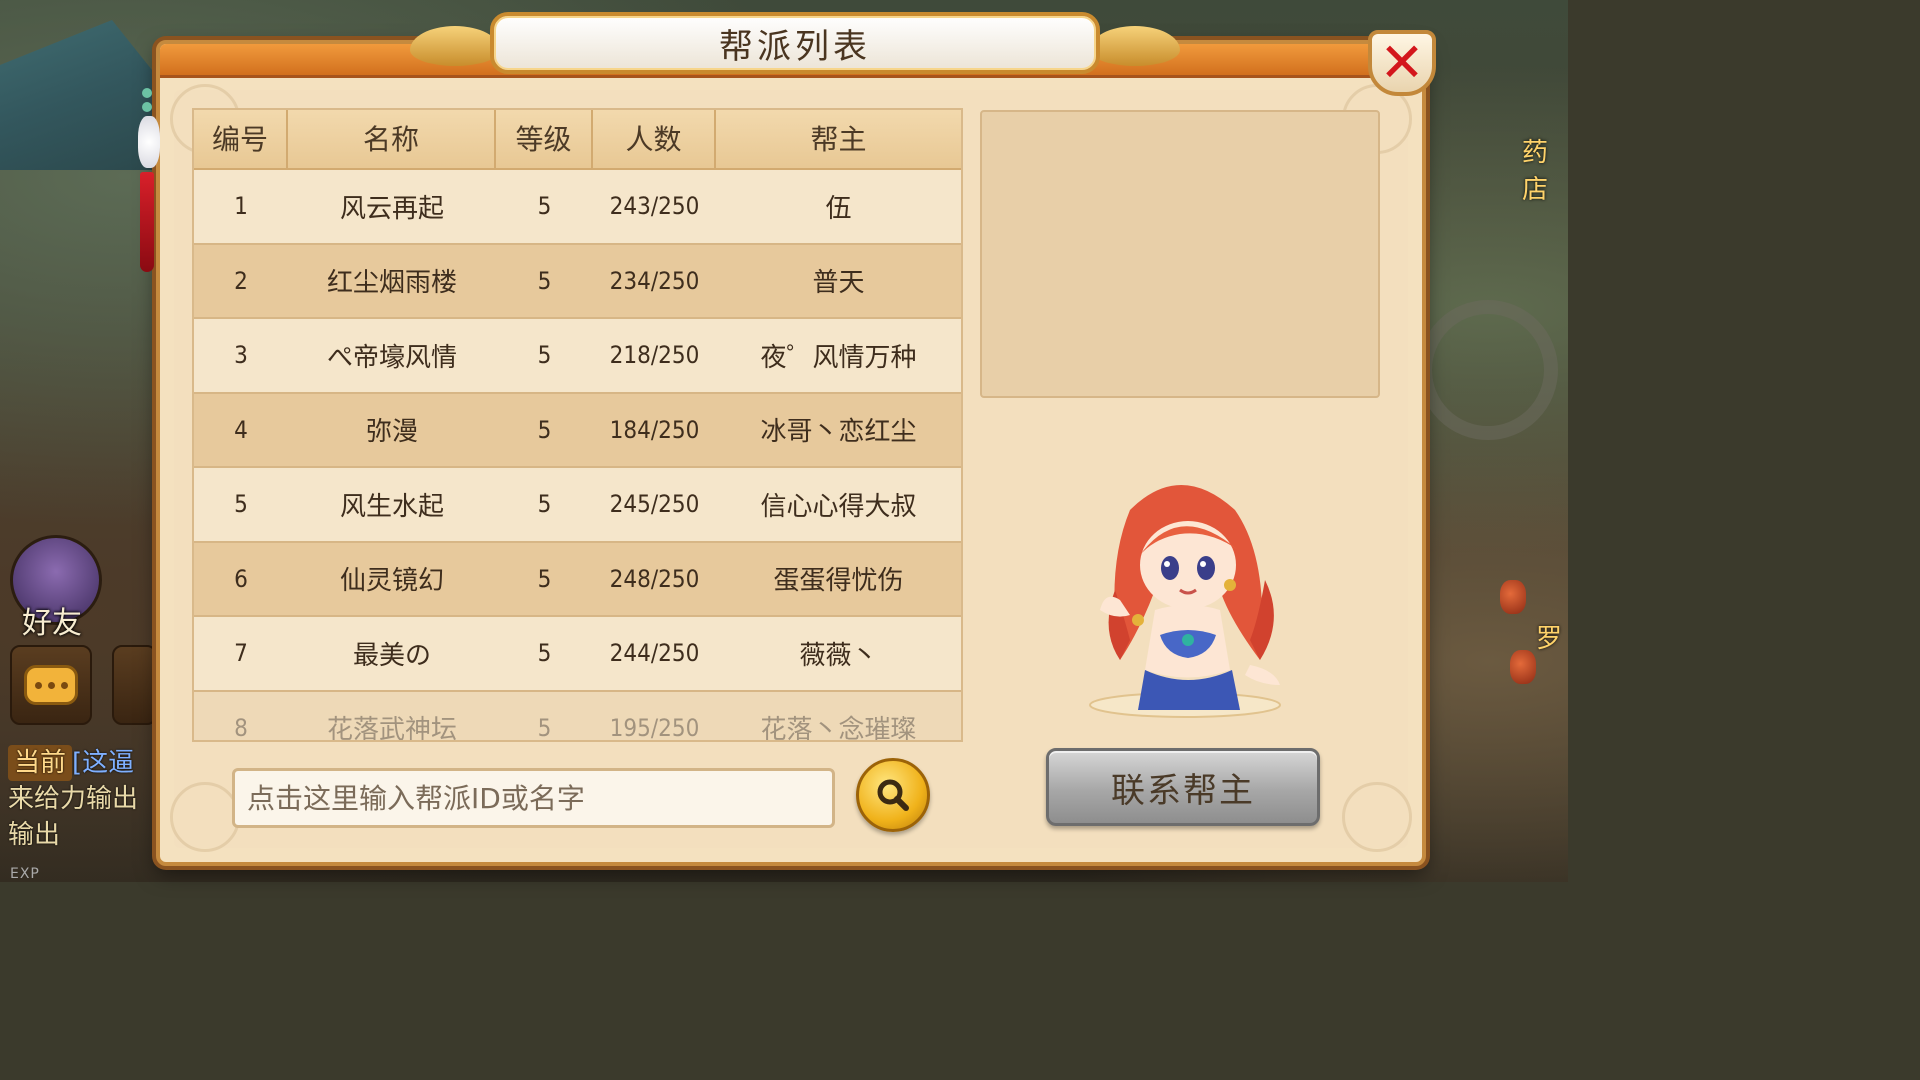 The height and width of the screenshot is (1080, 1920). I want to click on cell-id: 6, so click(241, 578).